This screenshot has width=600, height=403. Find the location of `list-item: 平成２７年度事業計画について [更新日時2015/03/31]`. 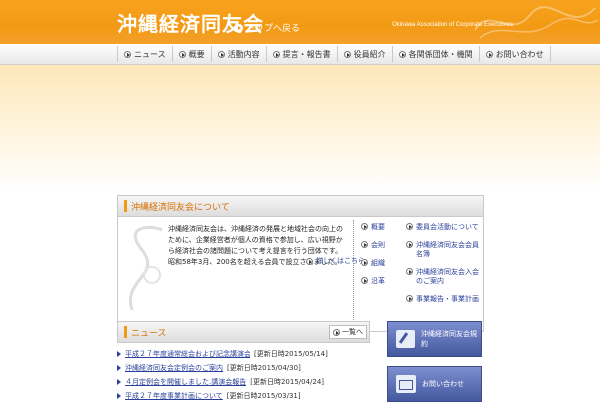

list-item: 平成２７年度事業計画について [更新日時2015/03/31] is located at coordinates (247, 396).